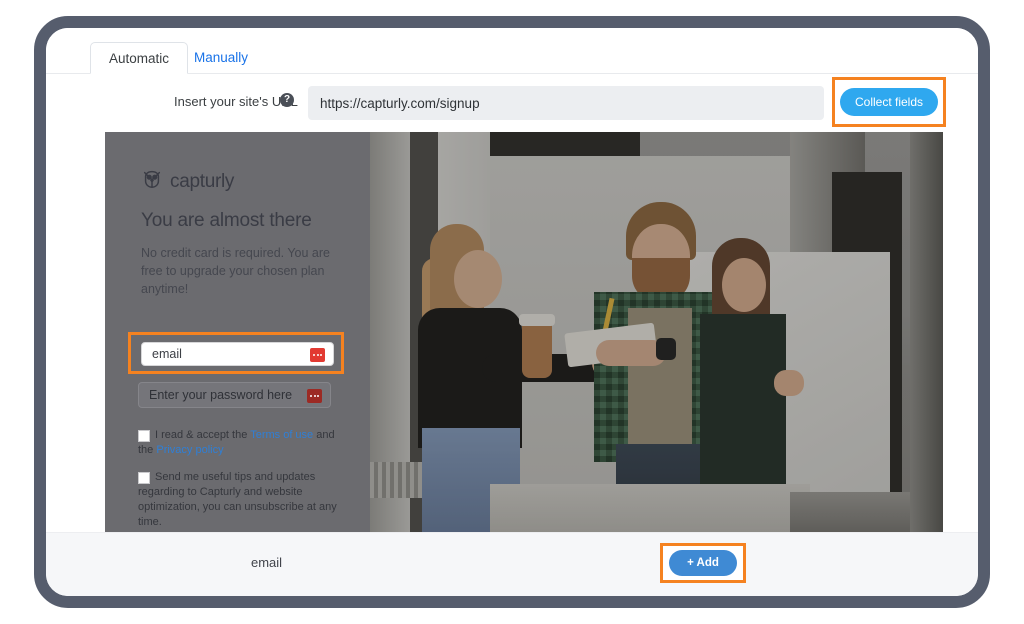 This screenshot has width=1024, height=624. What do you see at coordinates (267, 562) in the screenshot?
I see `collected-field-label: email` at bounding box center [267, 562].